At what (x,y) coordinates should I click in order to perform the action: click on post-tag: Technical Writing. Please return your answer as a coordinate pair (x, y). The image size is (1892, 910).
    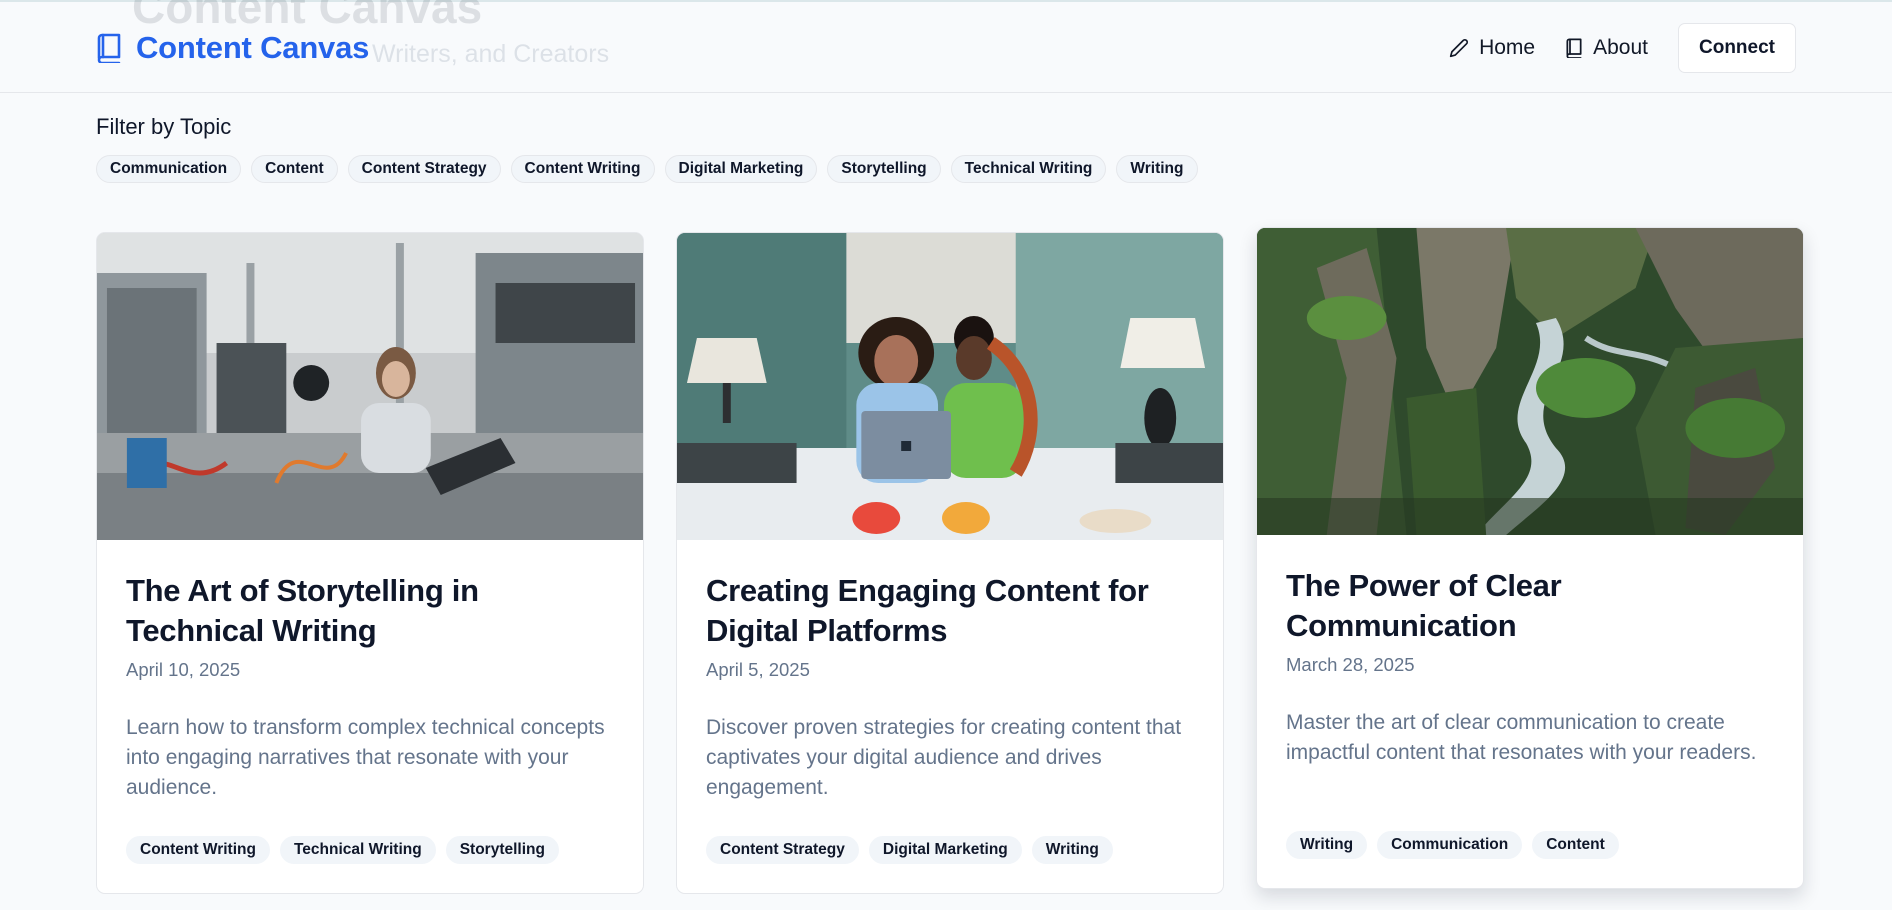
    Looking at the image, I should click on (357, 850).